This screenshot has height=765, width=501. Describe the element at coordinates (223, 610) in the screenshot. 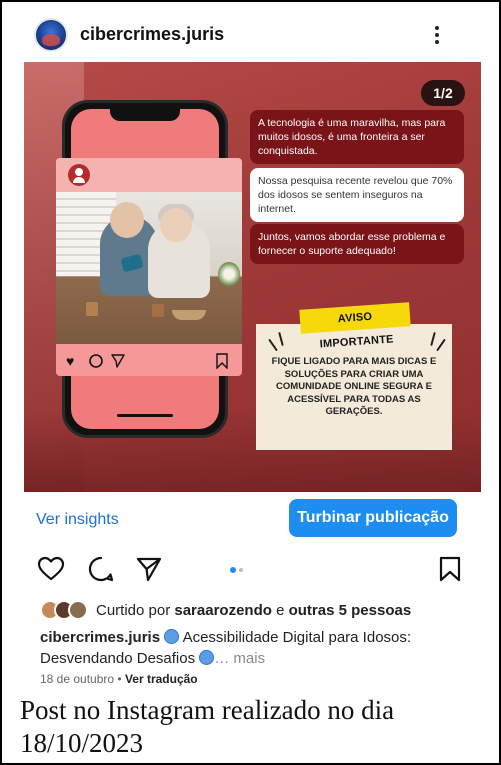

I see `liker-username: saraarozendo` at that location.